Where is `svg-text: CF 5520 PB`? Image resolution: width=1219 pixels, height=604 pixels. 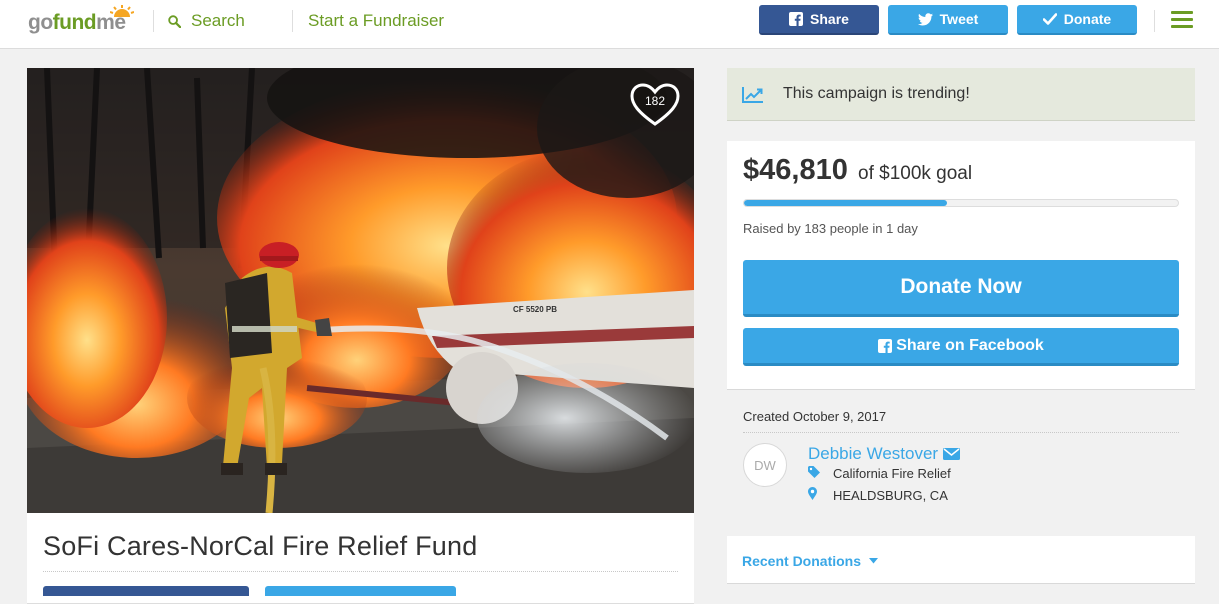
svg-text: CF 5520 PB is located at coordinates (535, 309).